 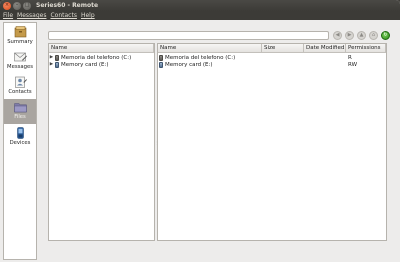 I want to click on column-header-name: Name, so click(x=210, y=48).